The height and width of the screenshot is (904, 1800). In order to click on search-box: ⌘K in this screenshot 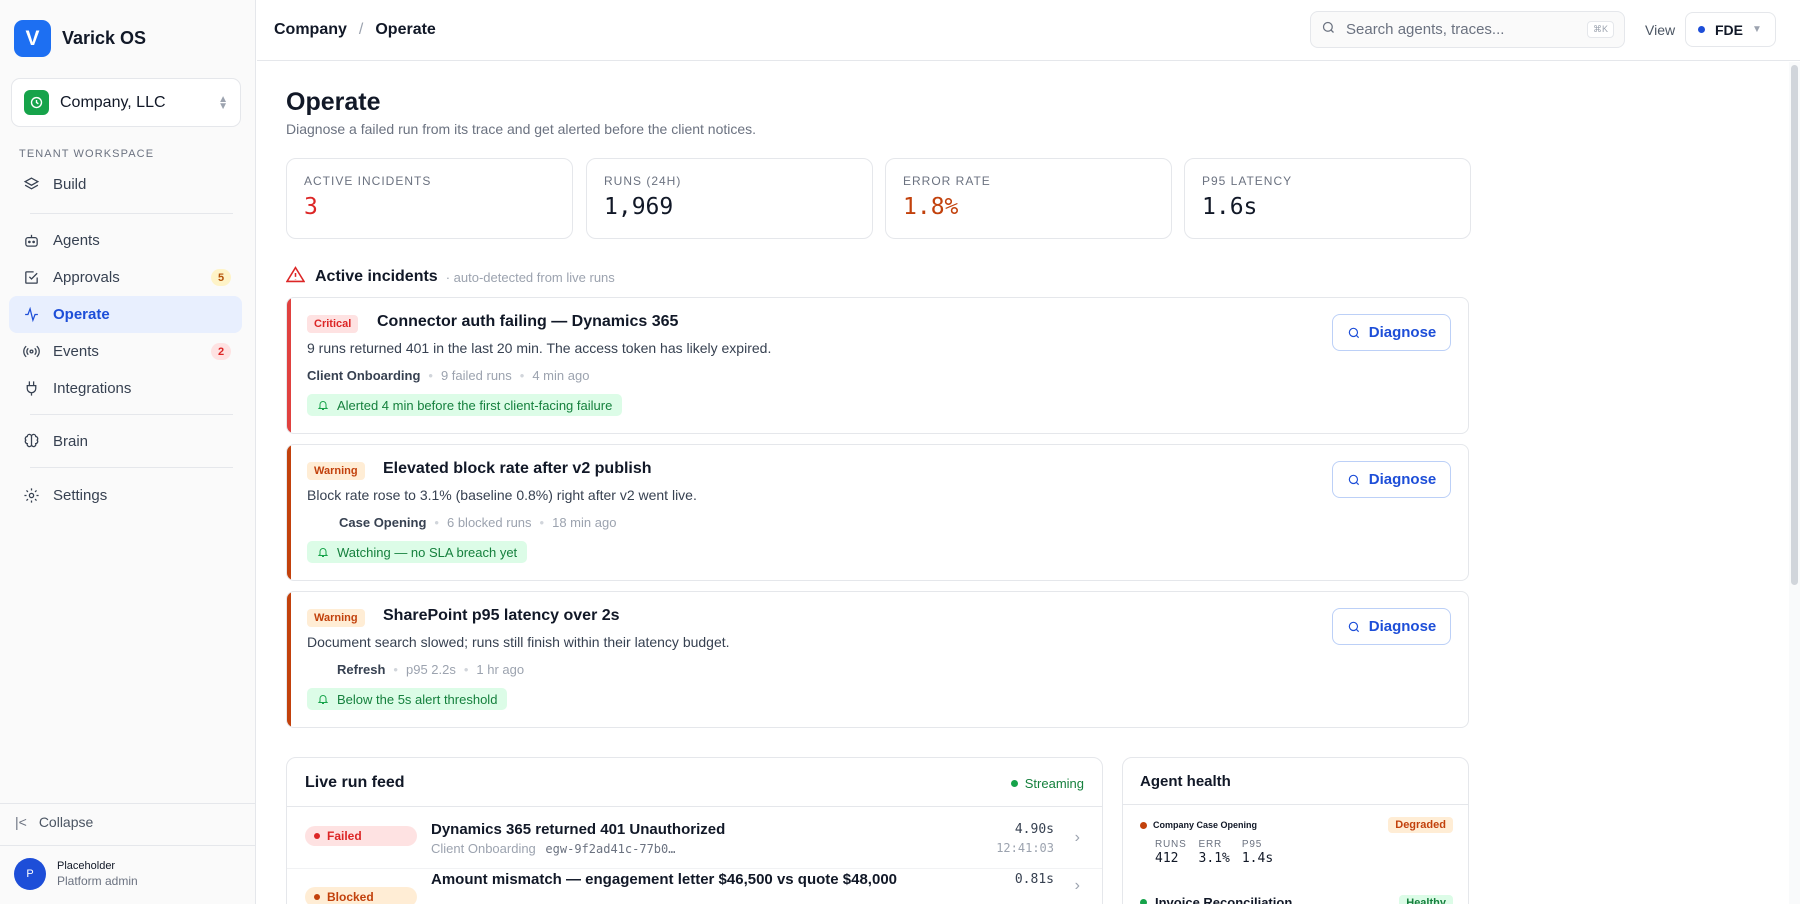, I will do `click(1467, 29)`.